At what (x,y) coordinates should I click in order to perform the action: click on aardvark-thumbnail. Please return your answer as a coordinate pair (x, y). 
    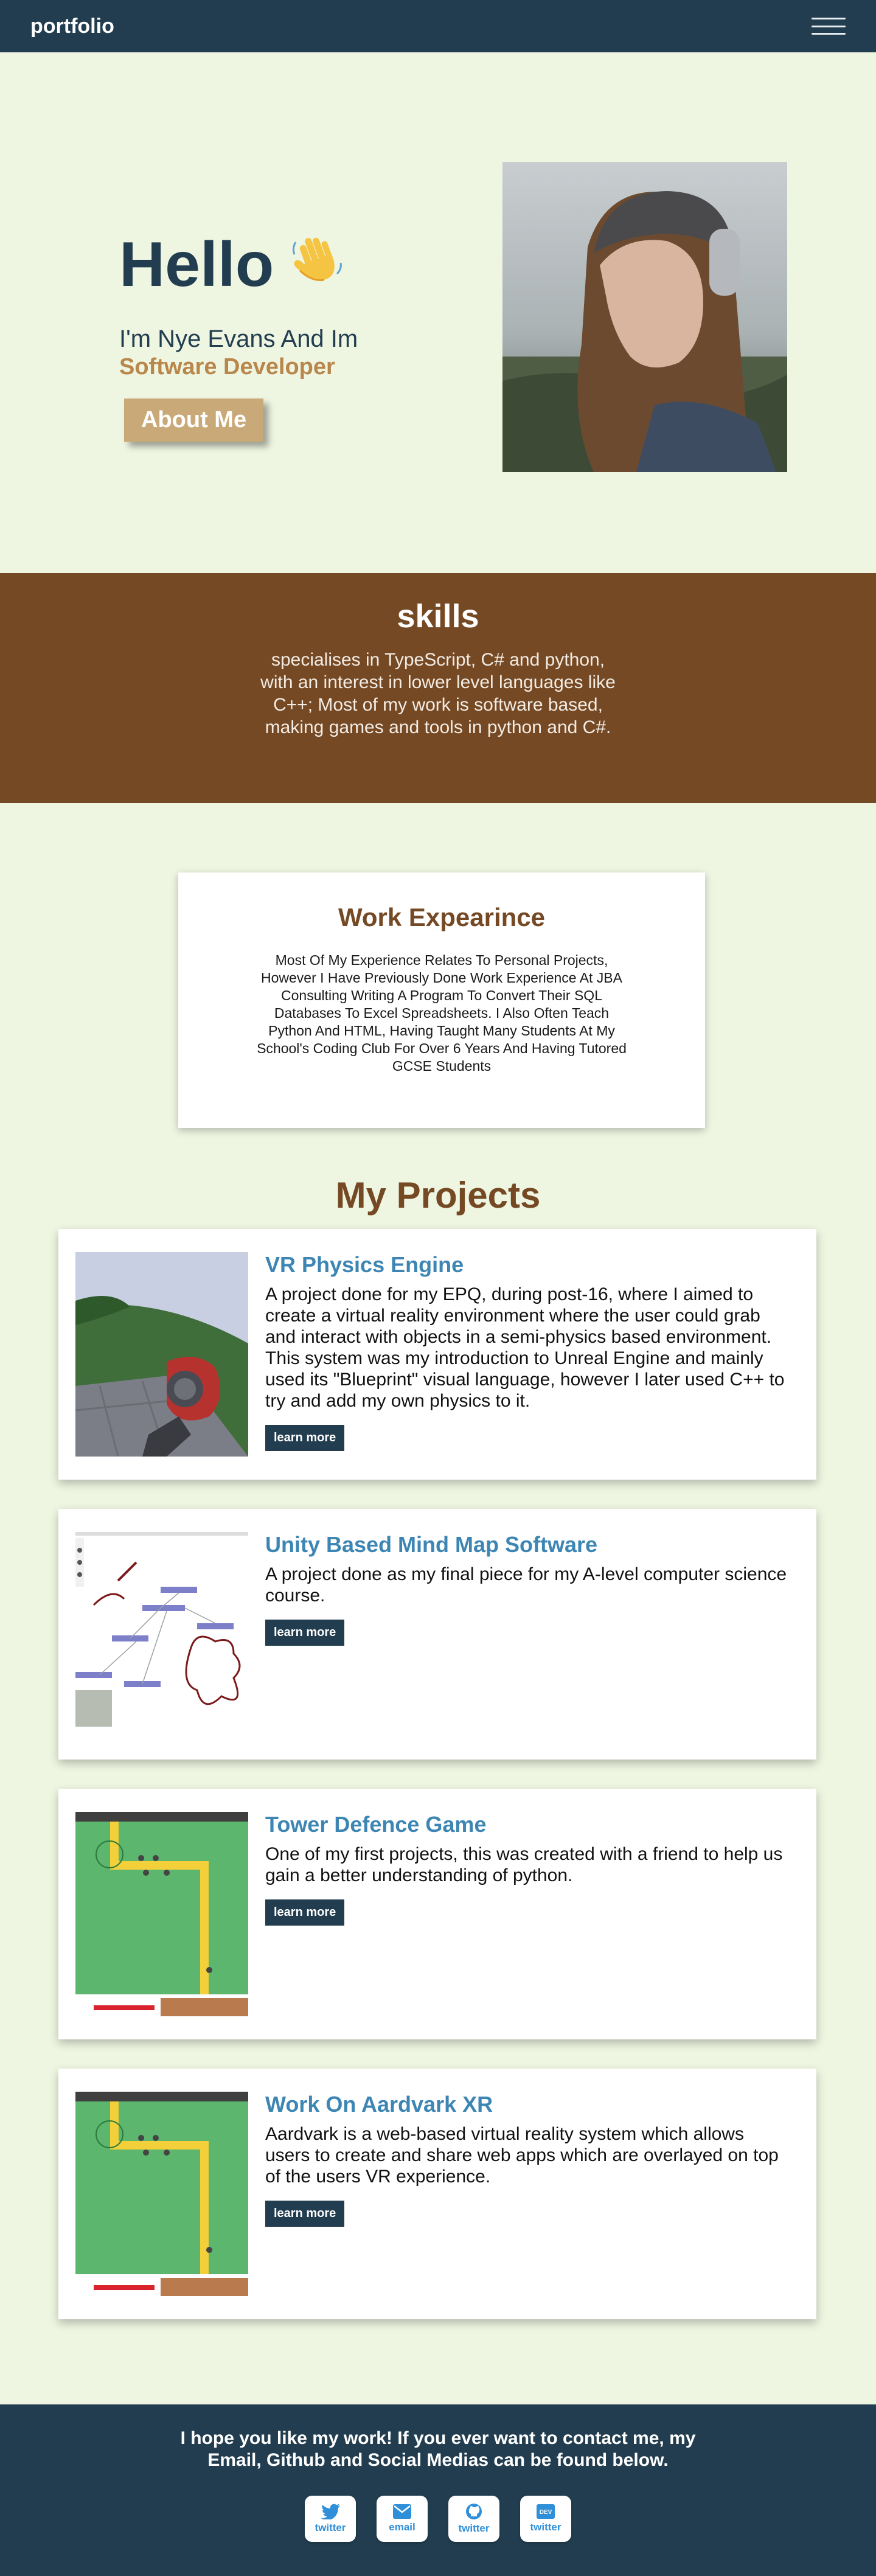
    Looking at the image, I should click on (161, 2194).